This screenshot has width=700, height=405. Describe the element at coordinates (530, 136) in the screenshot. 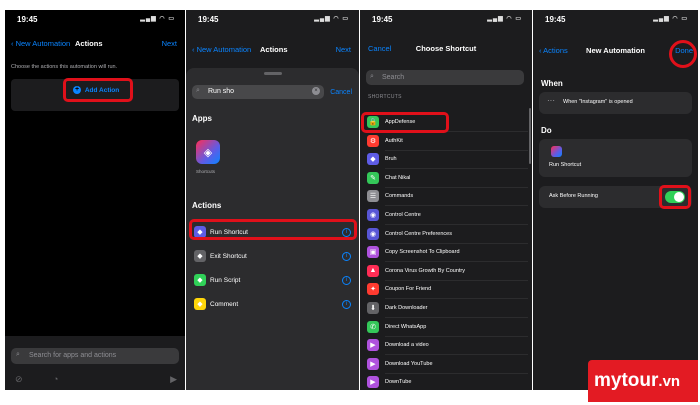

I see `scrollbar` at that location.